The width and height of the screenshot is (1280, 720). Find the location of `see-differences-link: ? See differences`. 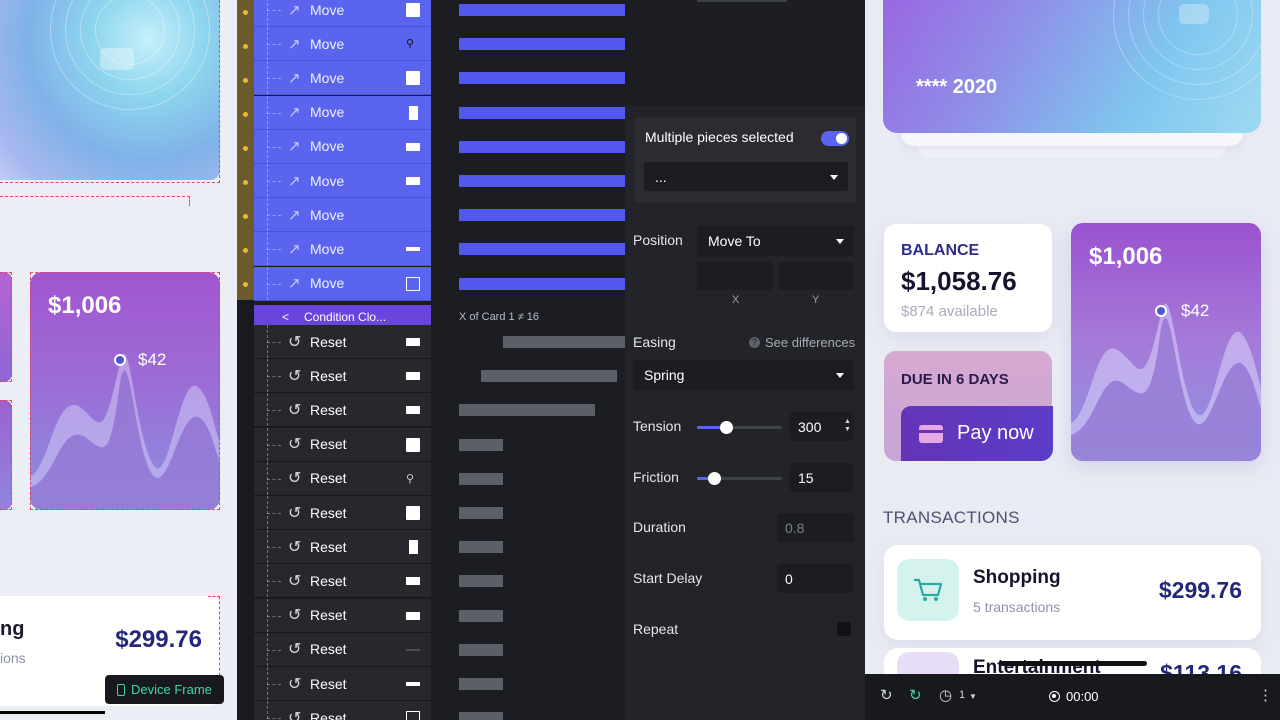

see-differences-link: ? See differences is located at coordinates (802, 342).